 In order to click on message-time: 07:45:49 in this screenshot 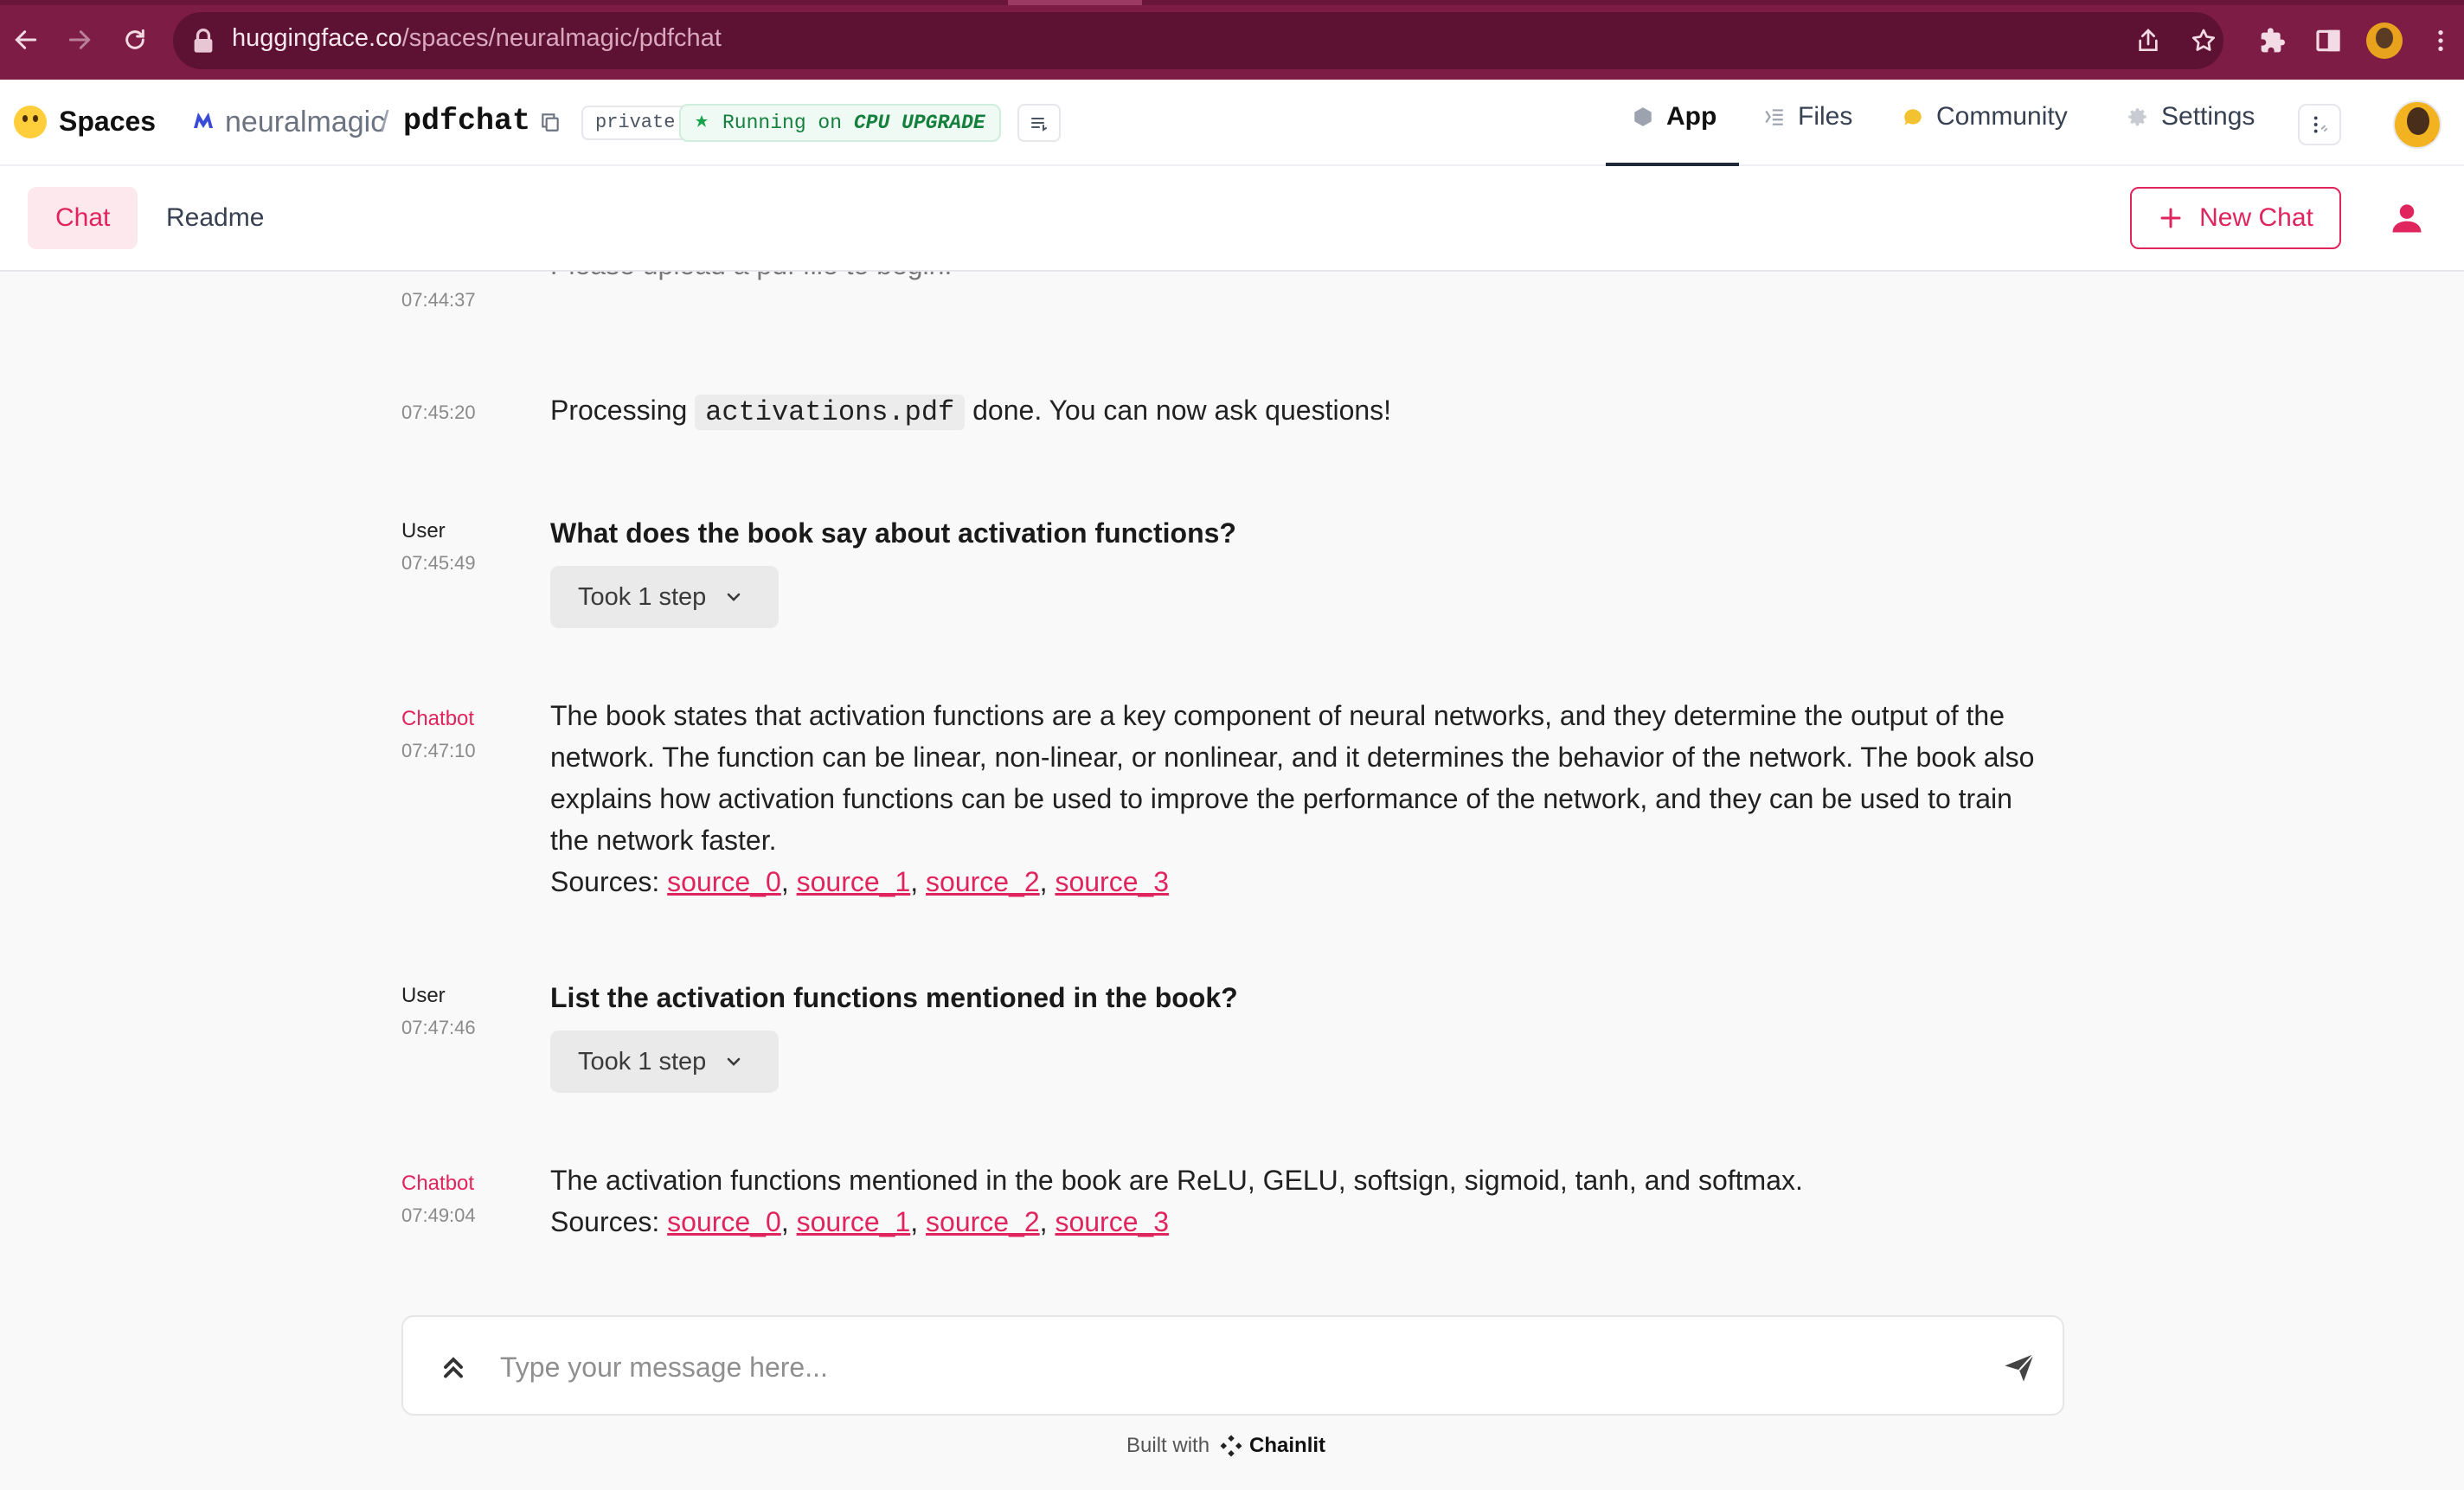, I will do `click(439, 563)`.